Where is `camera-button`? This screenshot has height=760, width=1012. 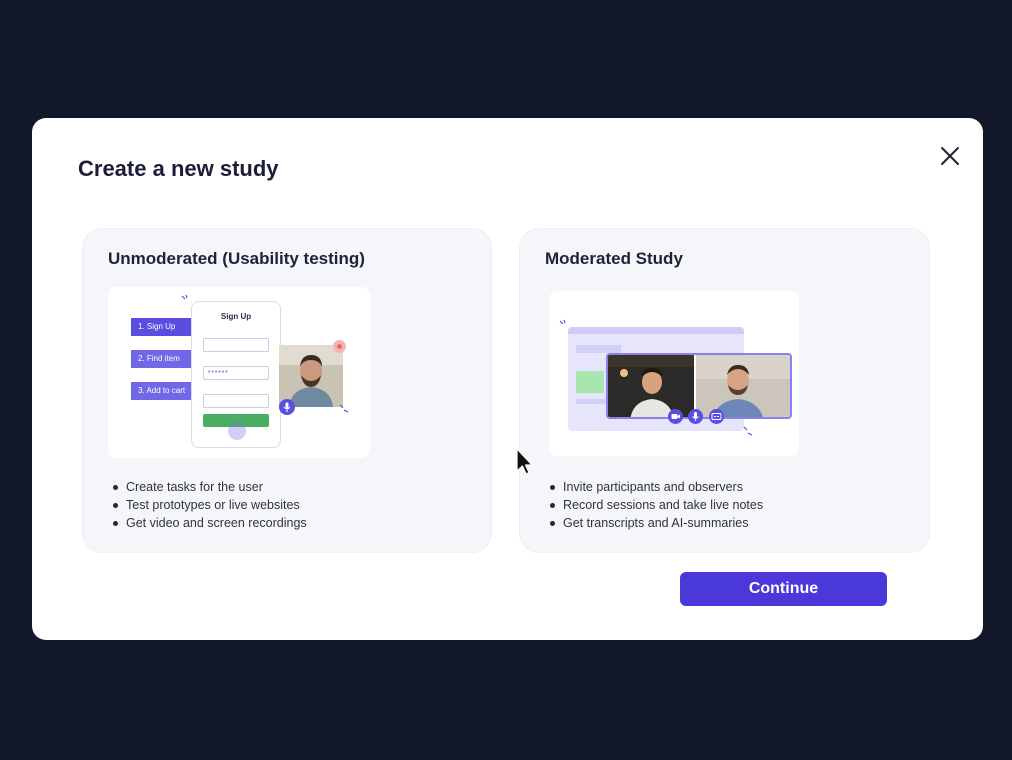 camera-button is located at coordinates (675, 416).